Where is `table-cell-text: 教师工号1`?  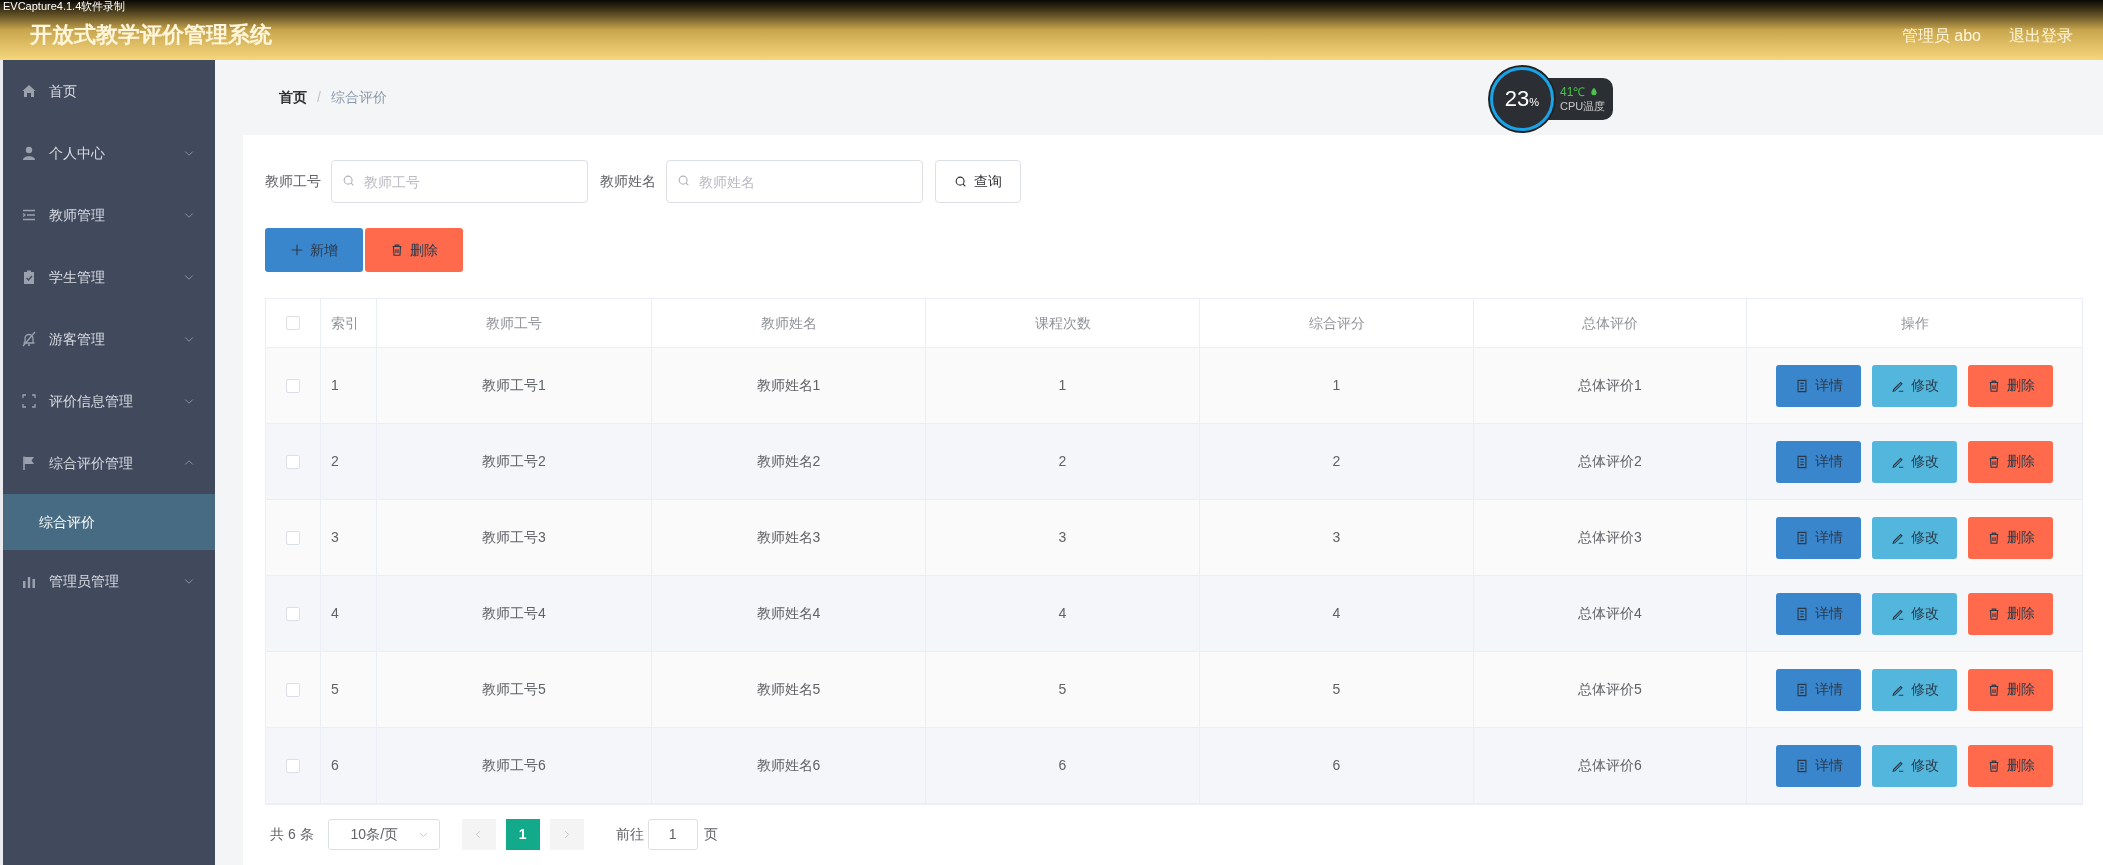 table-cell-text: 教师工号1 is located at coordinates (514, 385).